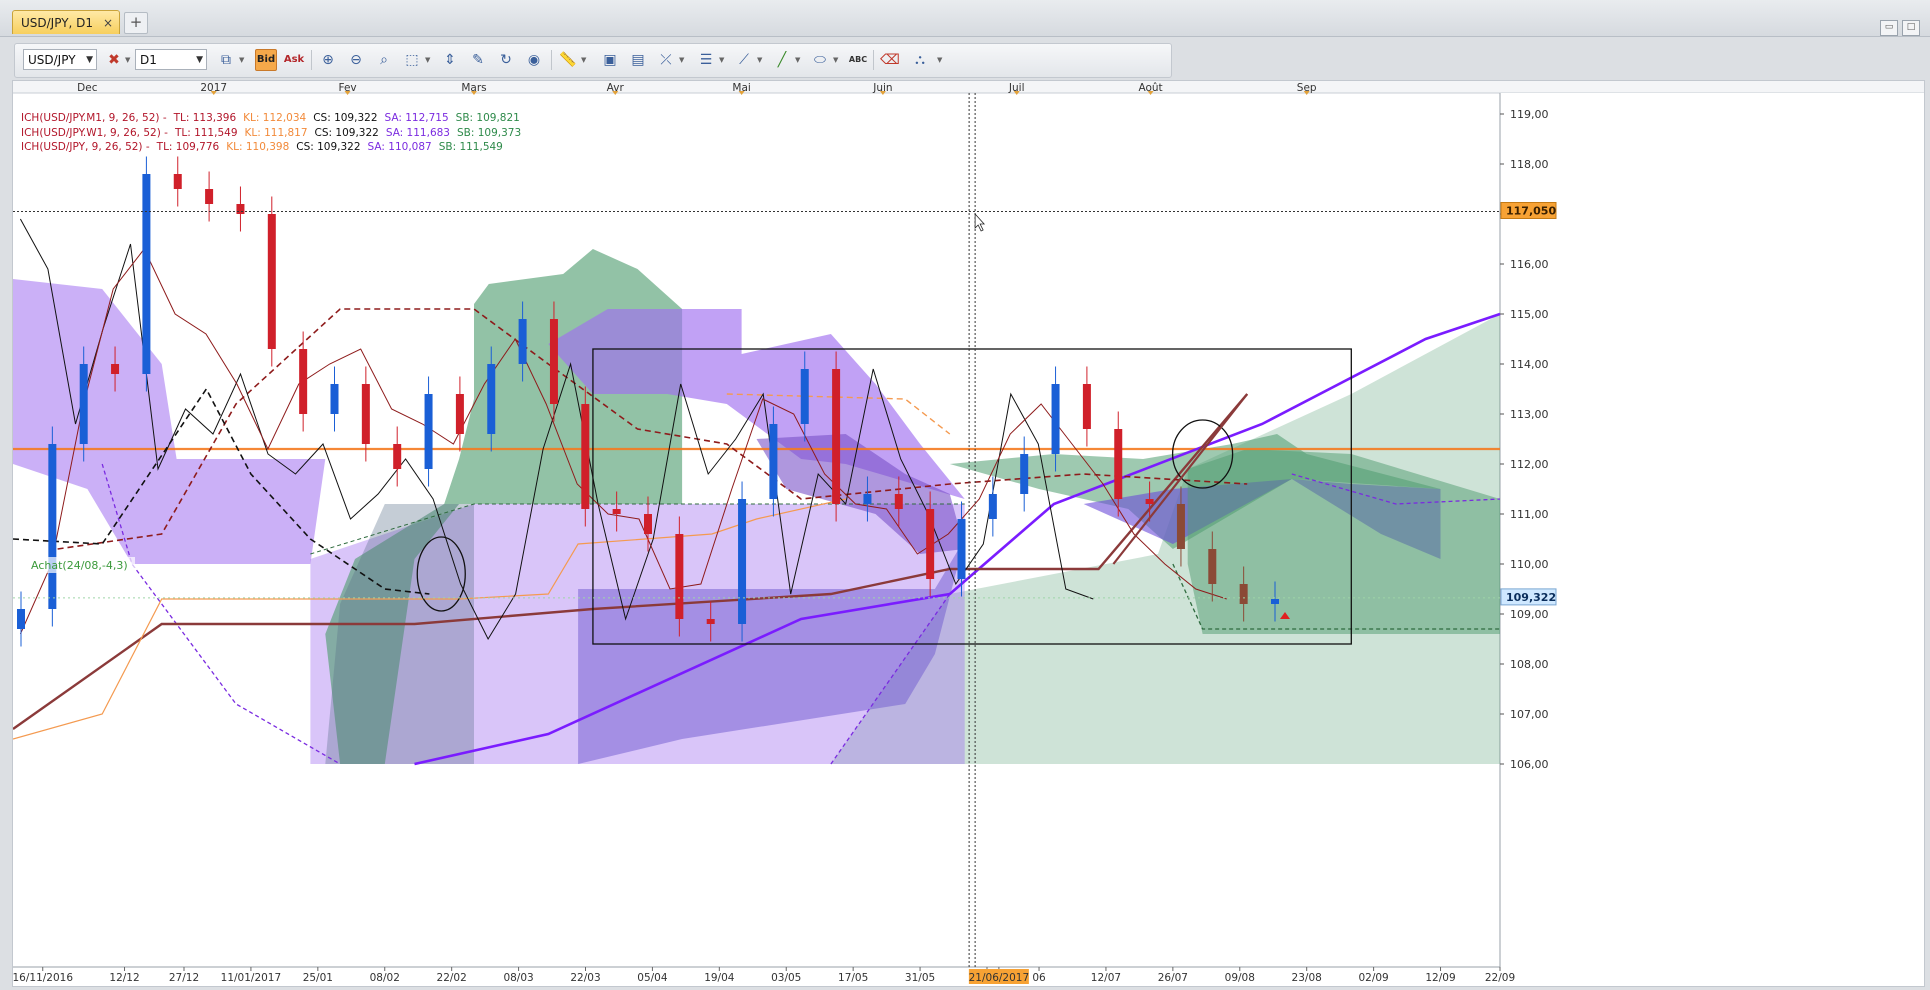 This screenshot has width=1930, height=990. Describe the element at coordinates (1500, 978) in the screenshot. I see `x-date-label: 22/09` at that location.